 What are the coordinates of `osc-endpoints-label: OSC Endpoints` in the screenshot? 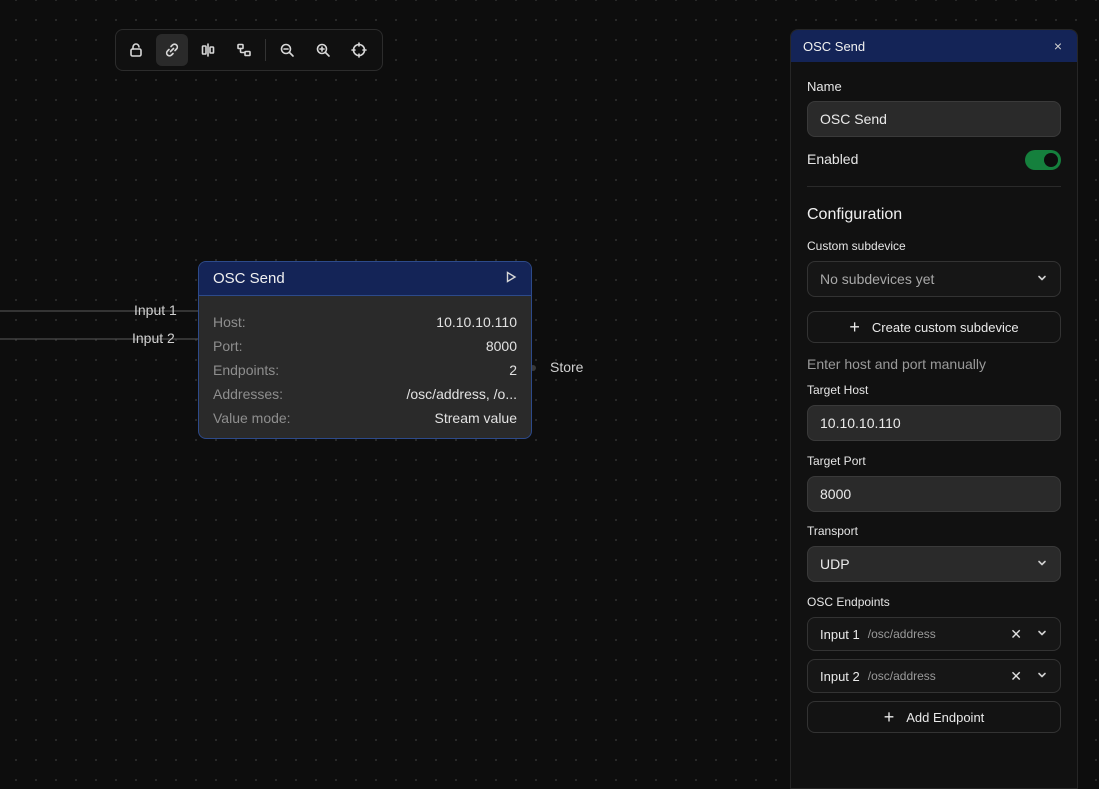 It's located at (848, 602).